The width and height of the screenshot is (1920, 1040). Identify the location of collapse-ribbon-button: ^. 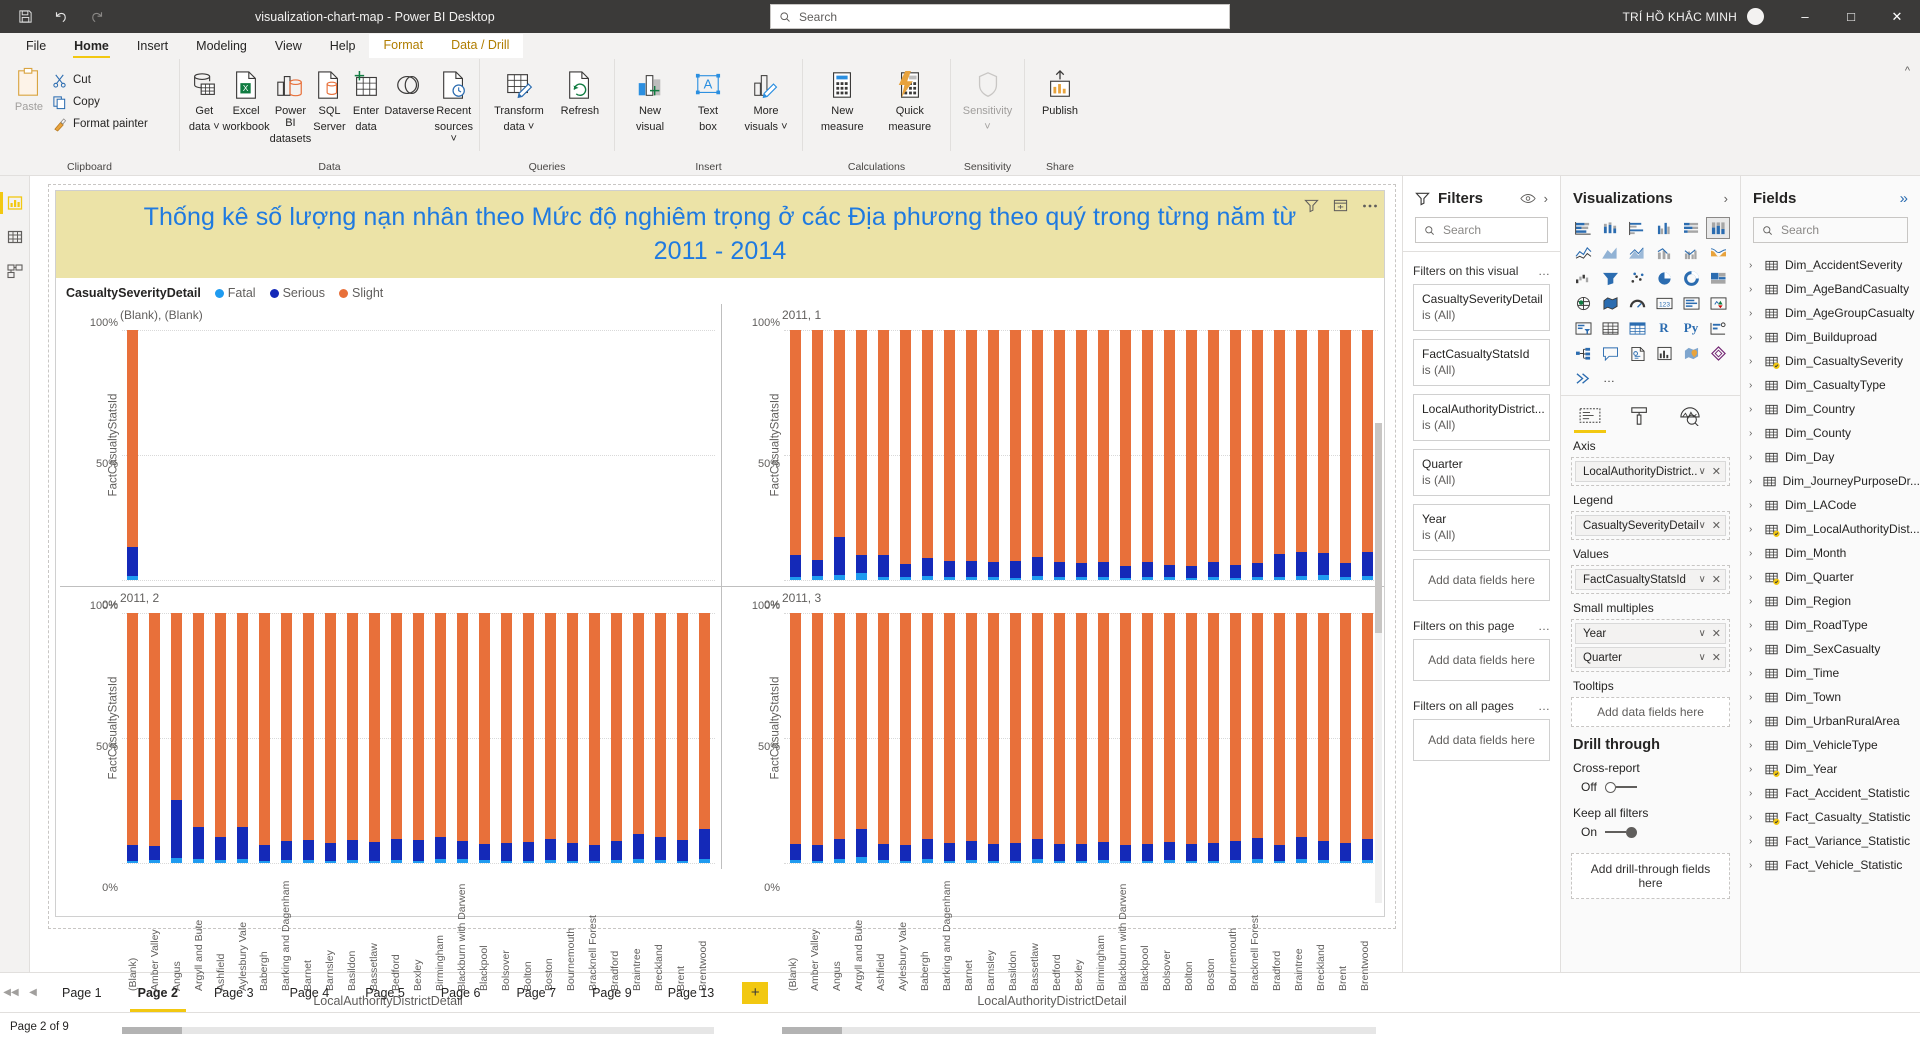
(1907, 71).